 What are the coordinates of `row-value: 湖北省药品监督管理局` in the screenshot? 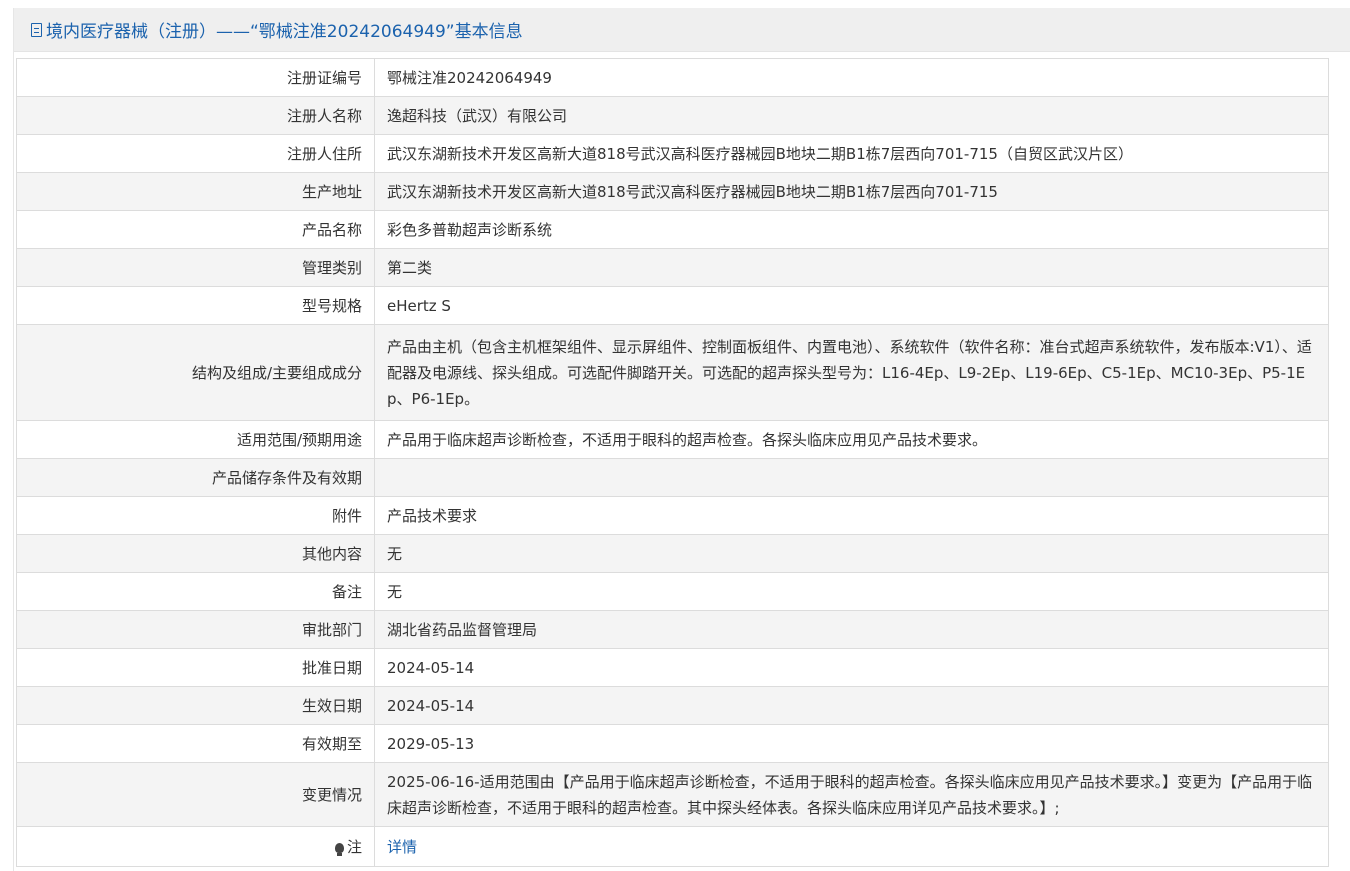 It's located at (851, 629).